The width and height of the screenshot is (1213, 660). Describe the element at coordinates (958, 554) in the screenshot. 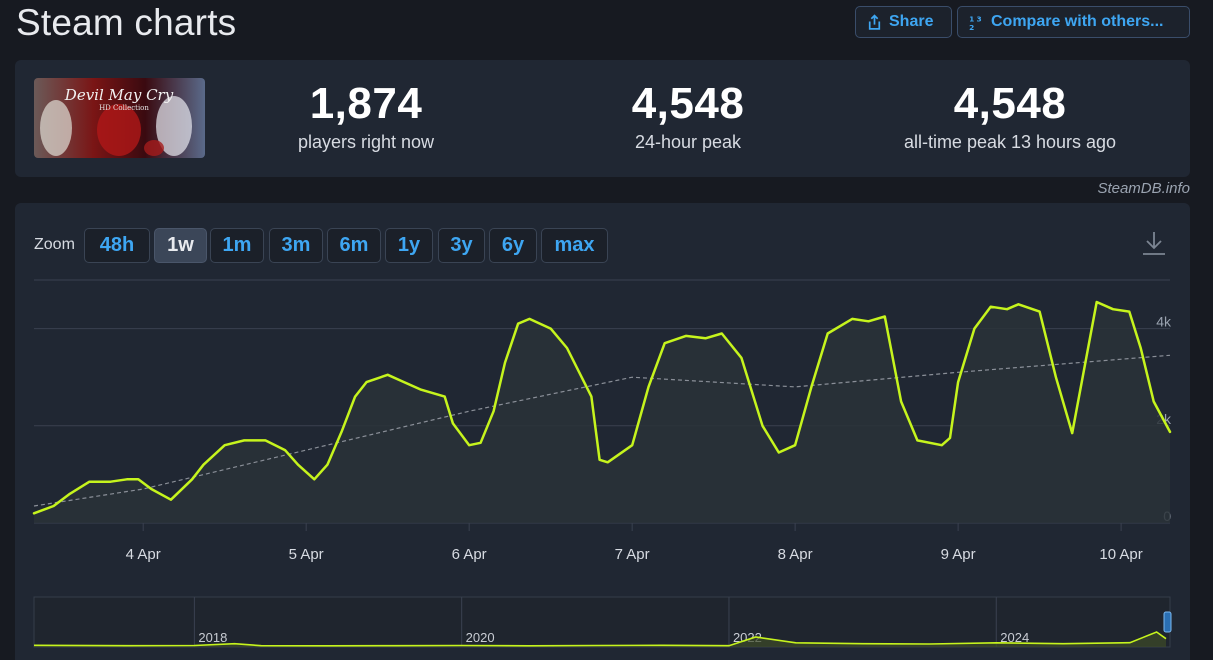

I see `x-tick-label: 9 Apr` at that location.